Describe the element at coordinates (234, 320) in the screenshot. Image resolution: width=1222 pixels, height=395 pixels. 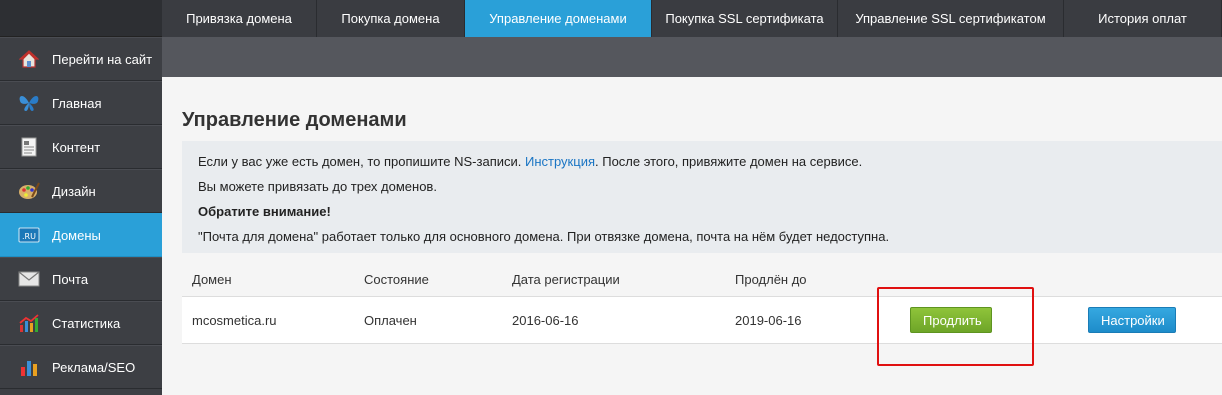
I see `cell-domain: mcosmetica.ru` at that location.